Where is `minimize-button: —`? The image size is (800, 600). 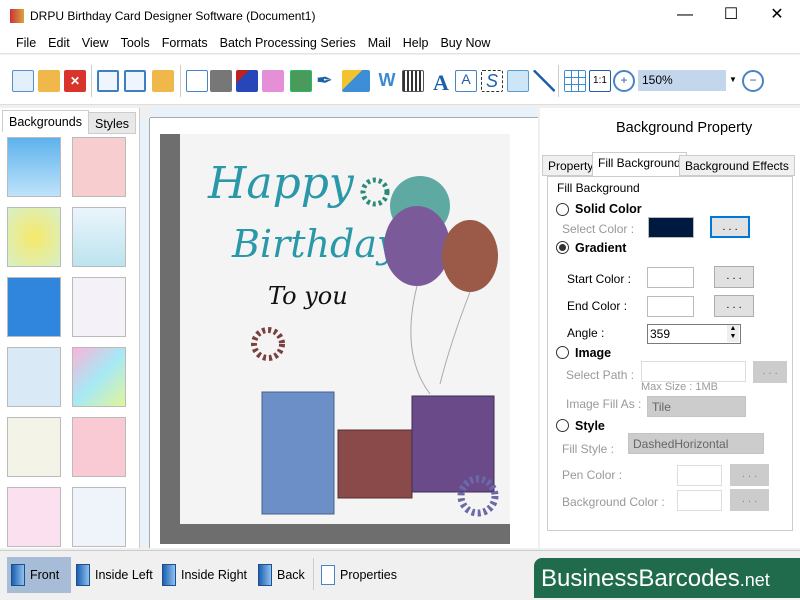
minimize-button: — is located at coordinates (685, 16).